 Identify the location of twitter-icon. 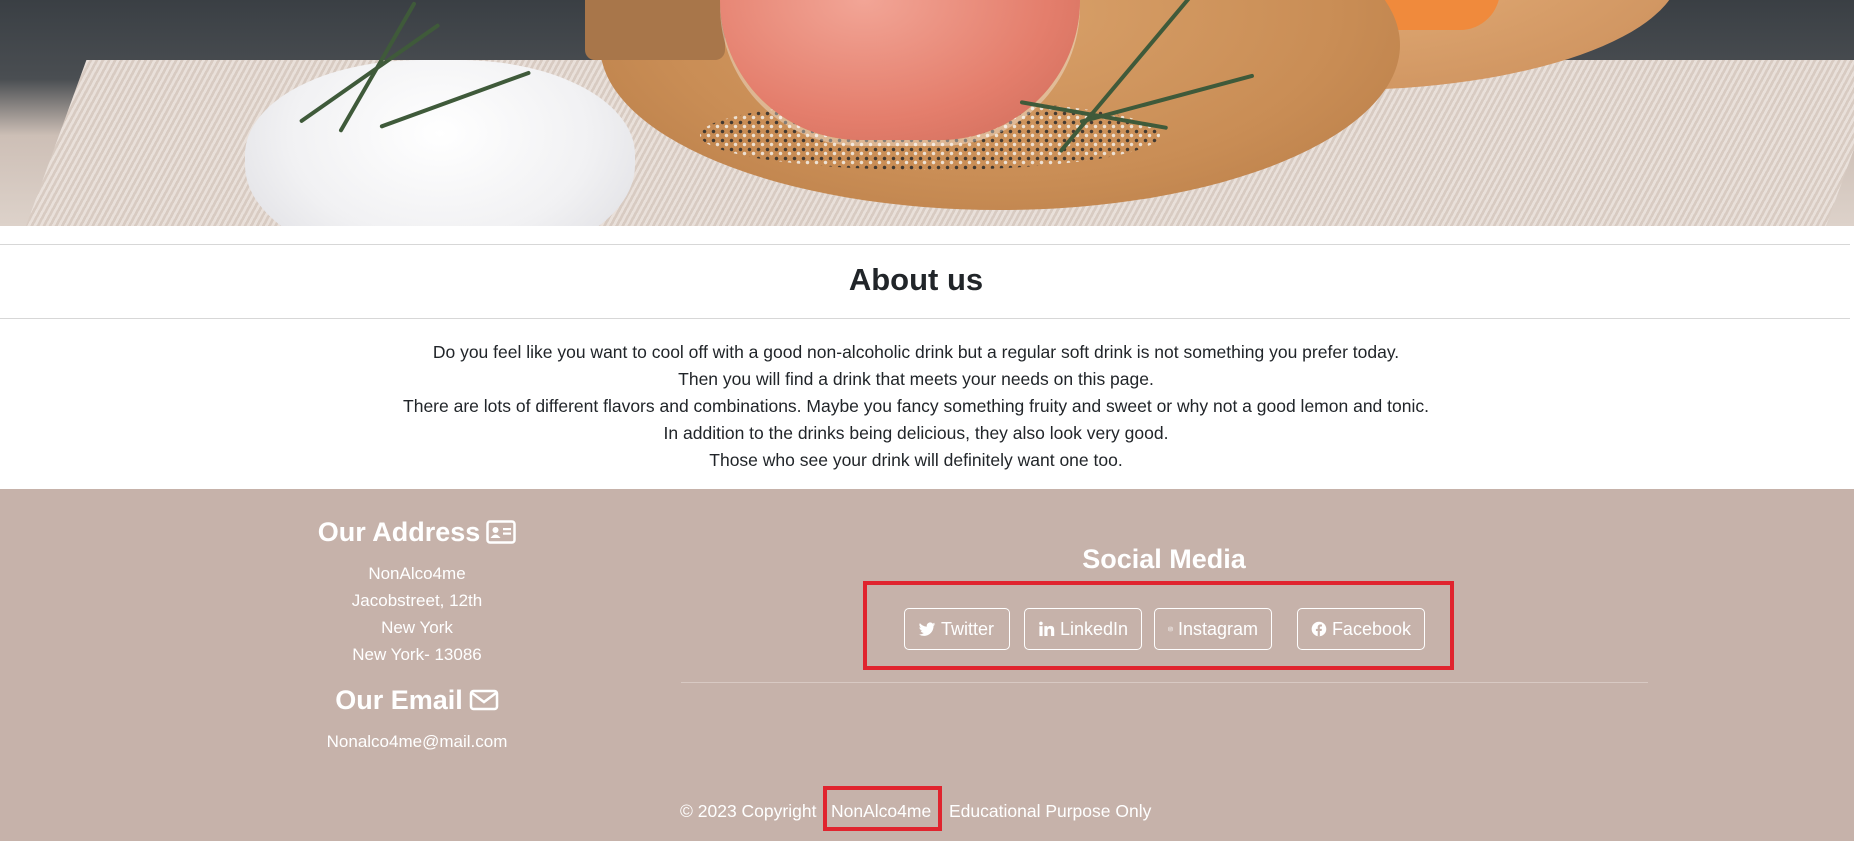
(927, 629).